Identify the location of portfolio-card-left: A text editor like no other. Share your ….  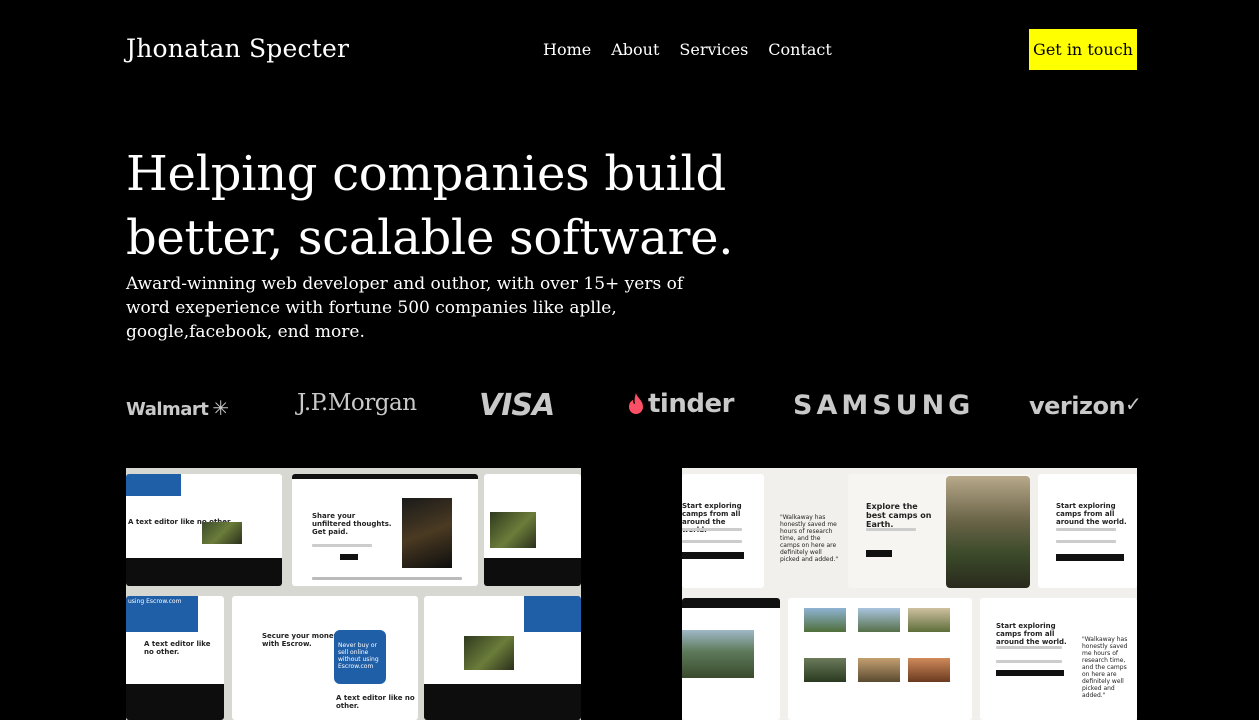
(353, 594).